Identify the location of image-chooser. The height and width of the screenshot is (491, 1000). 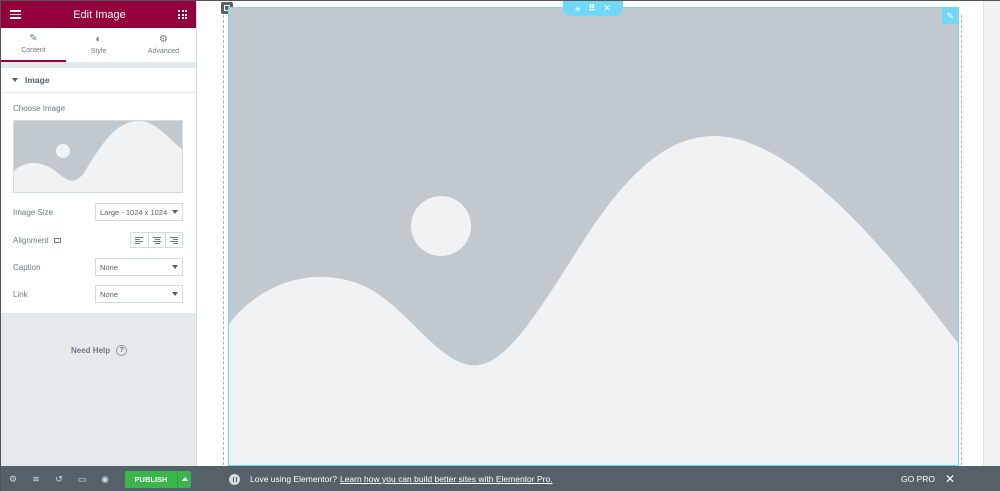
(98, 156).